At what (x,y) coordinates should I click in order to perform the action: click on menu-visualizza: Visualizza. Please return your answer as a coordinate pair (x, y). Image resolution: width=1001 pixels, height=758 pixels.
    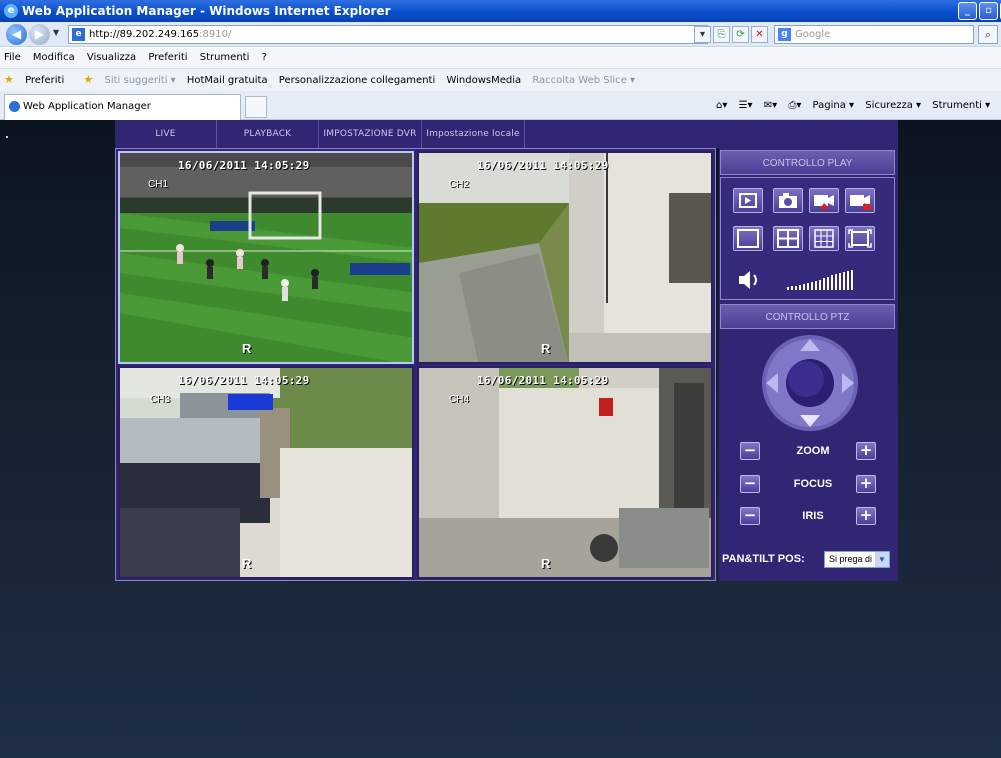
    Looking at the image, I should click on (111, 57).